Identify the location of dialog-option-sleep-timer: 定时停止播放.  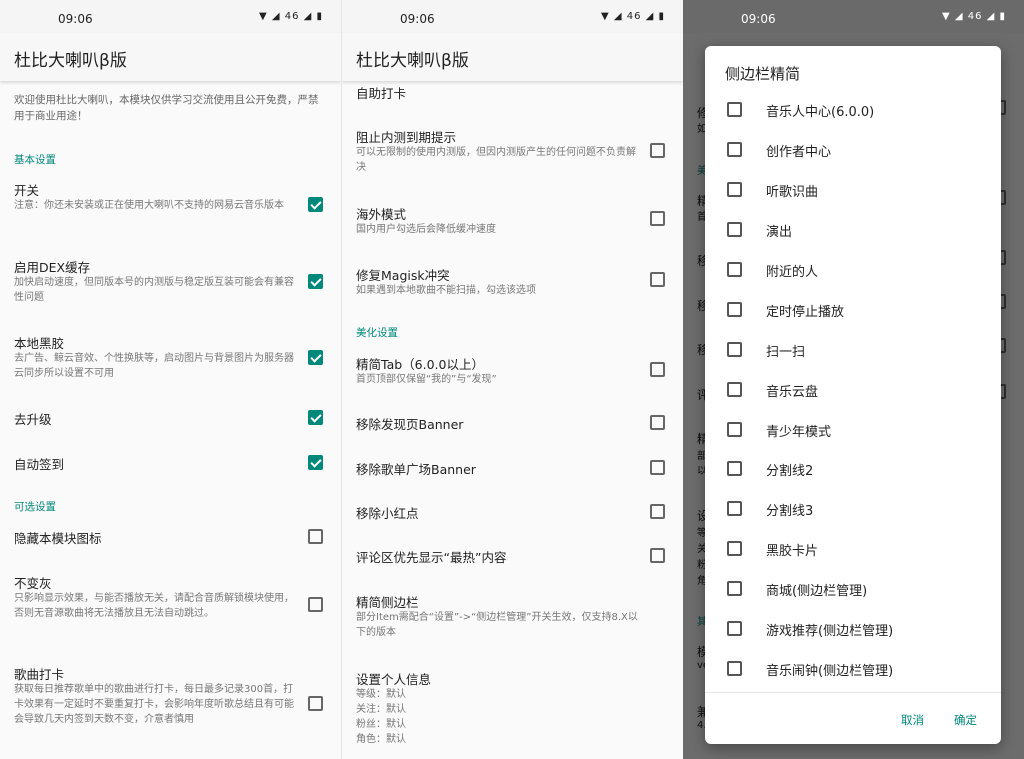
(853, 310).